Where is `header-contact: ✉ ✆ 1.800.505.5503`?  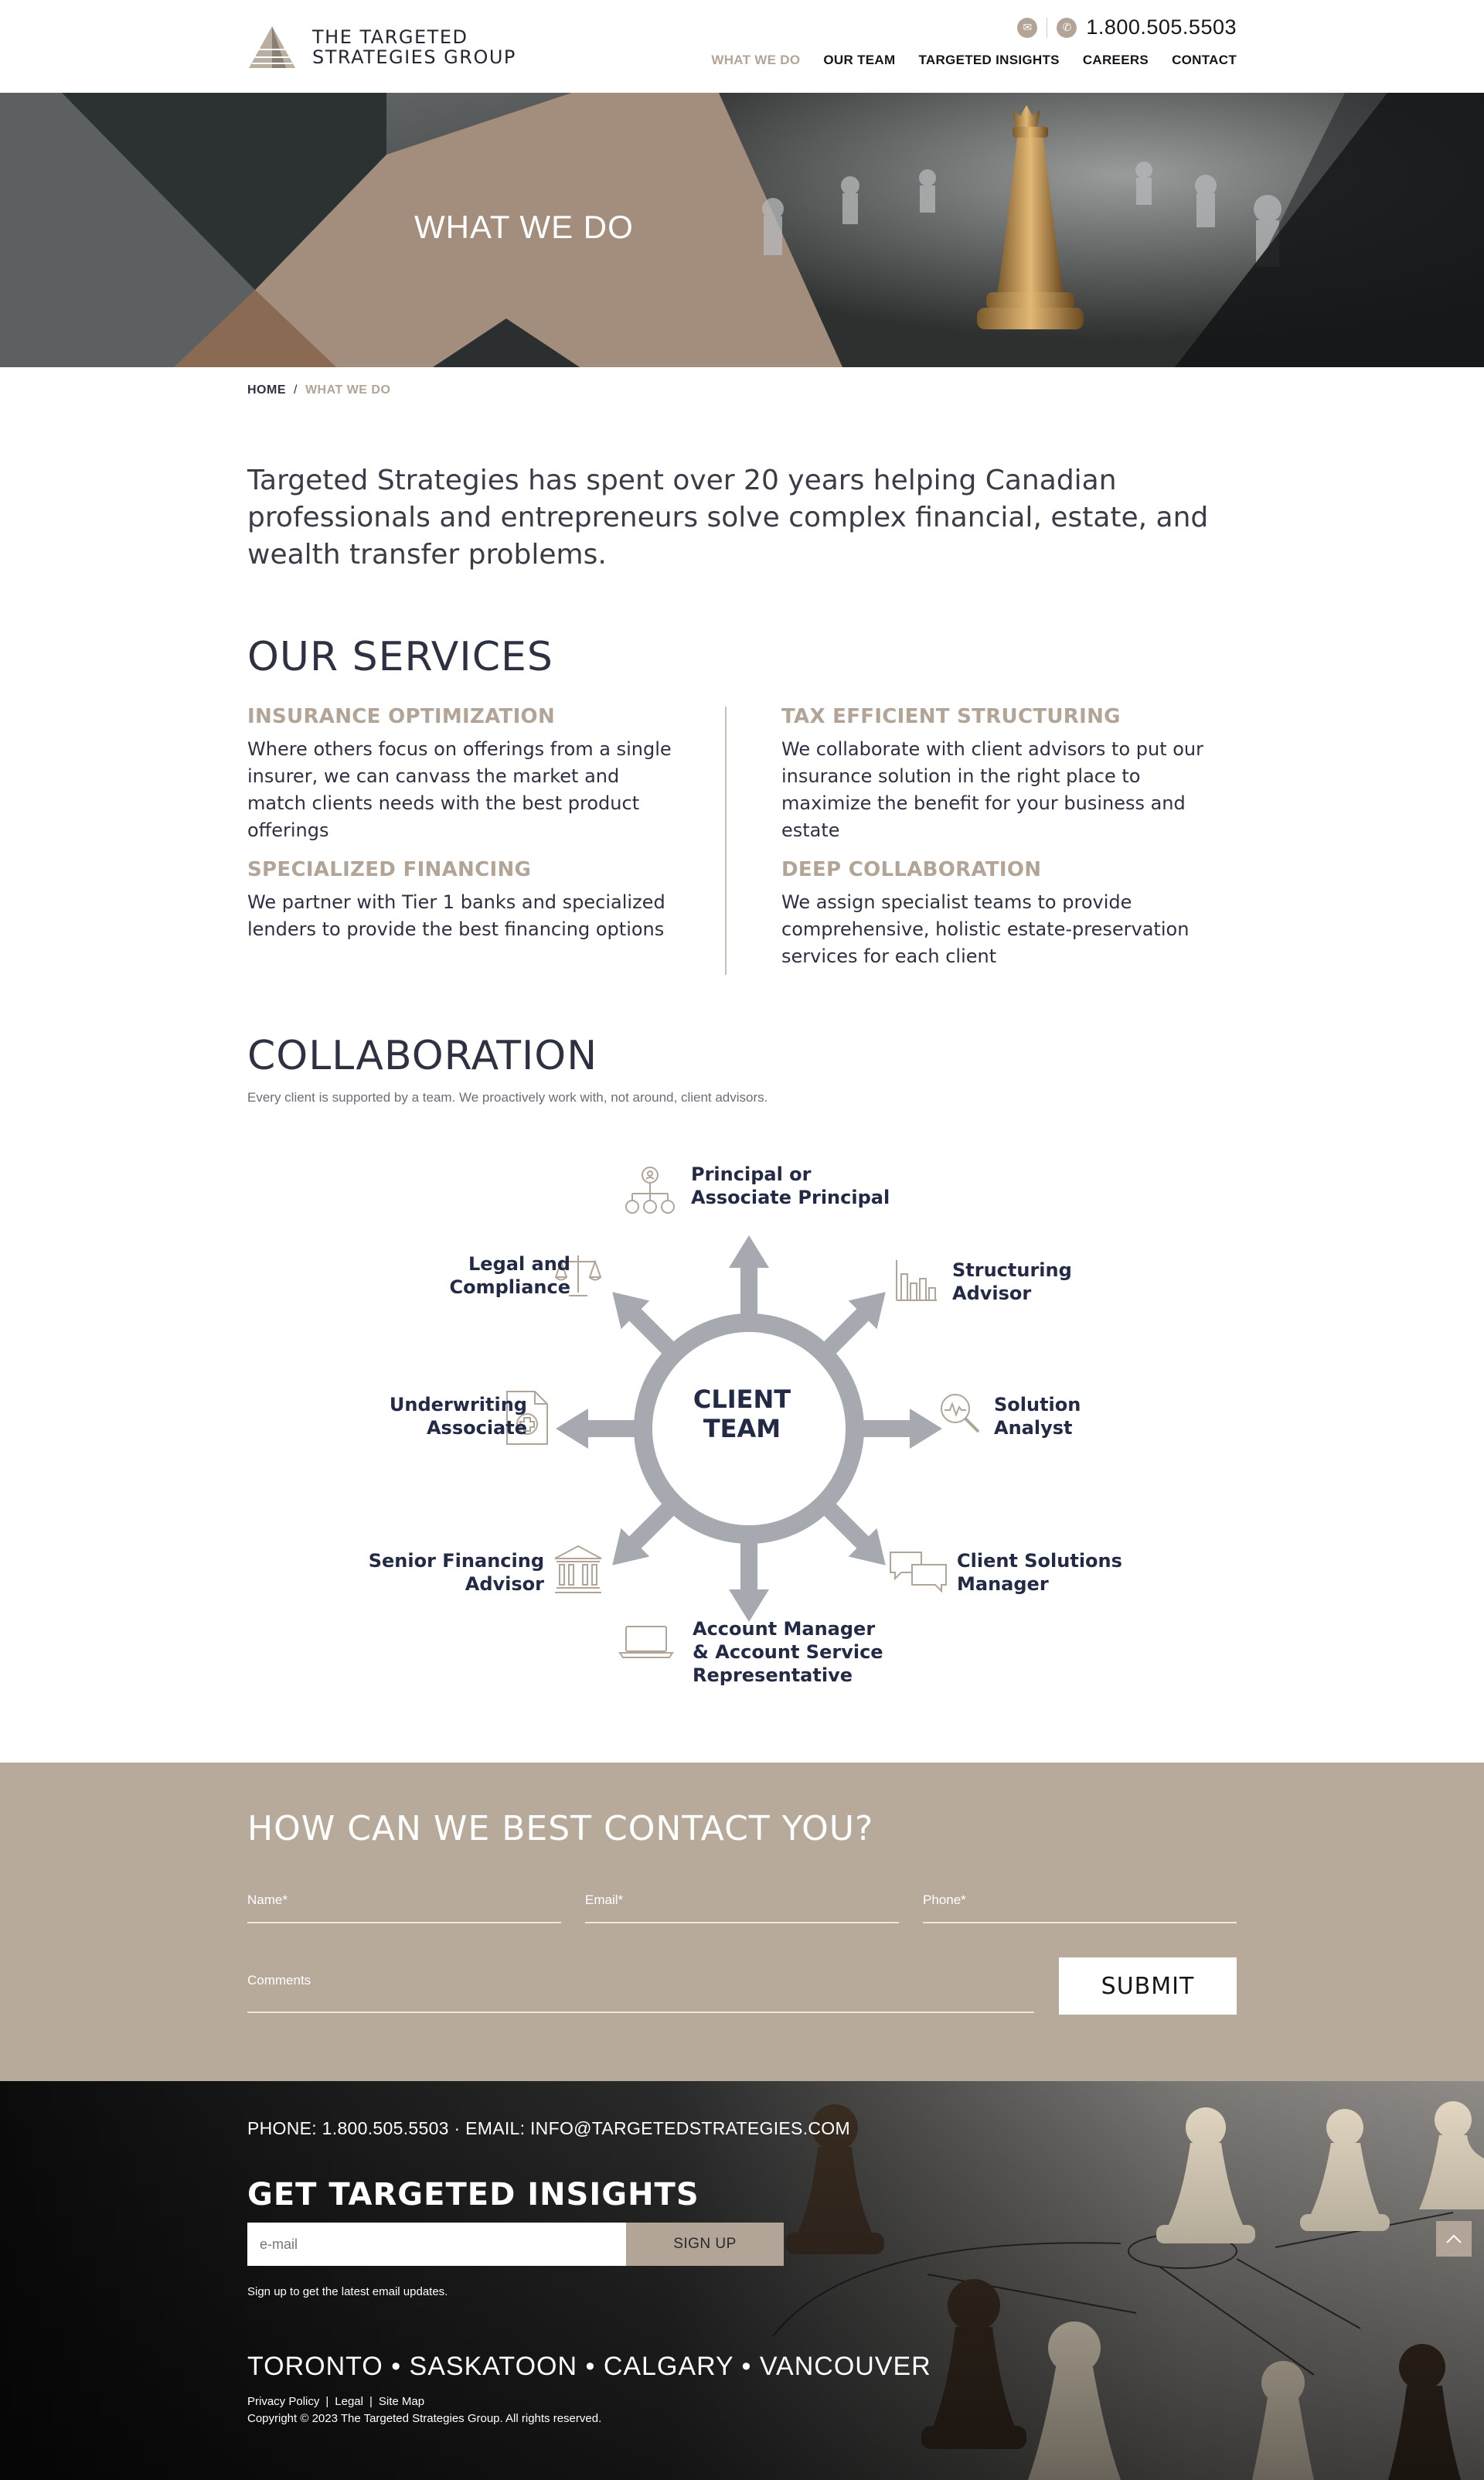 header-contact: ✉ ✆ 1.800.505.5503 is located at coordinates (1127, 27).